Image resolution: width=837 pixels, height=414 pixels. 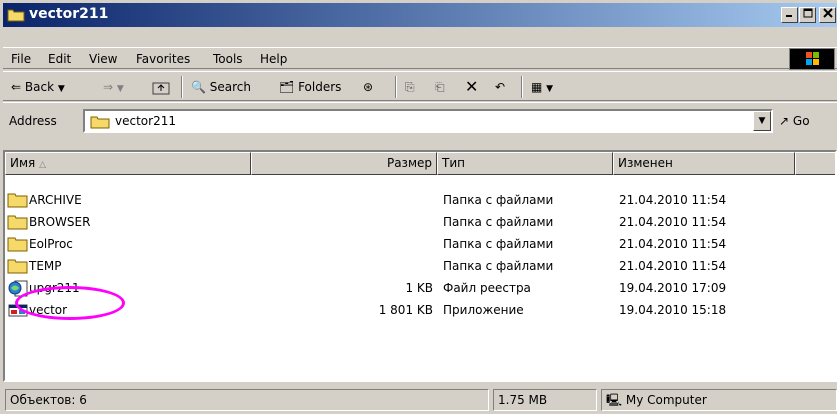 I want to click on search-label: Search, so click(x=230, y=87).